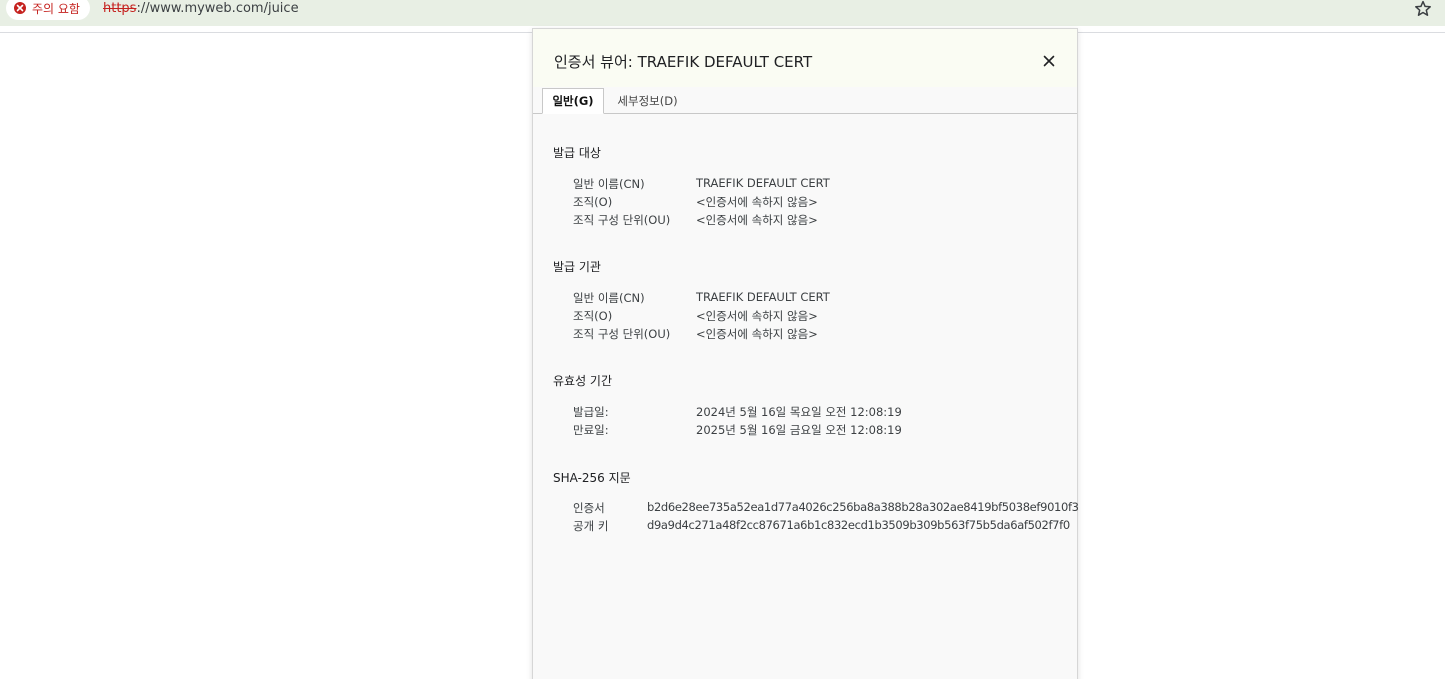 Image resolution: width=1445 pixels, height=679 pixels. Describe the element at coordinates (722, 13) in the screenshot. I see `address-bar: 주의 요함 https://www.myweb.com/juice` at that location.